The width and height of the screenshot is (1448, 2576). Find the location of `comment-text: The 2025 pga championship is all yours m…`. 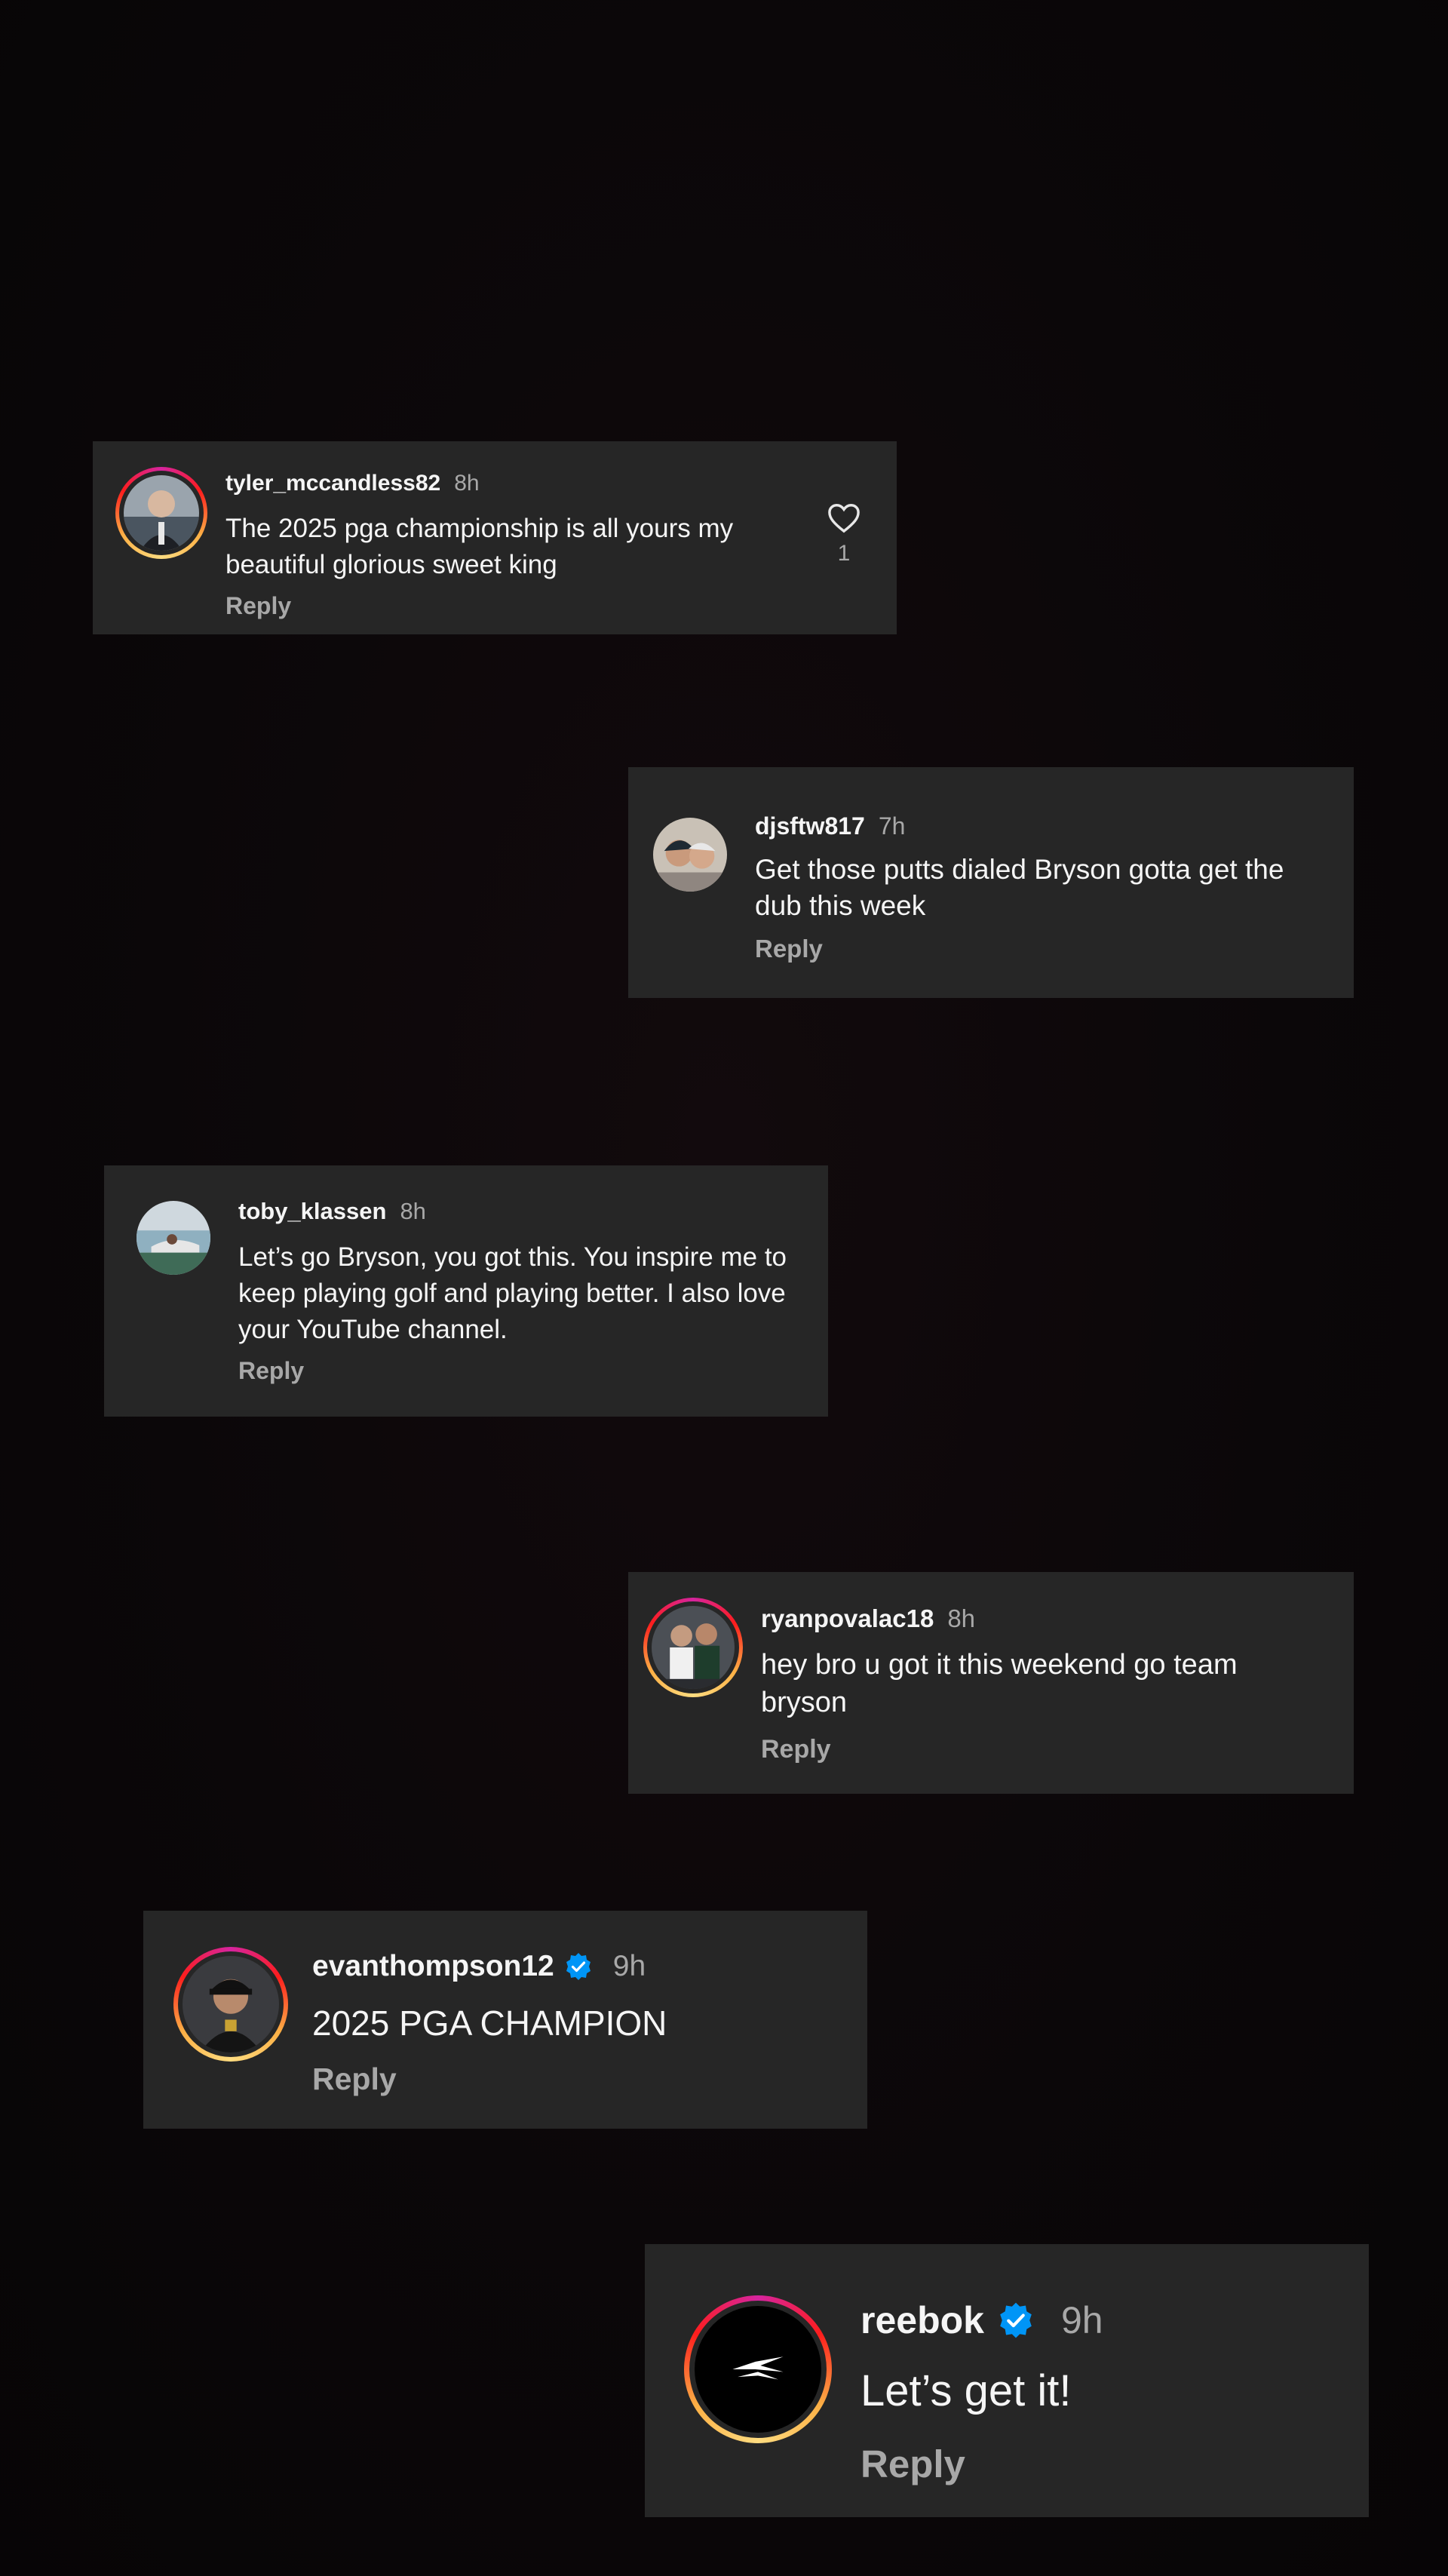

comment-text: The 2025 pga championship is all yours m… is located at coordinates (479, 546).